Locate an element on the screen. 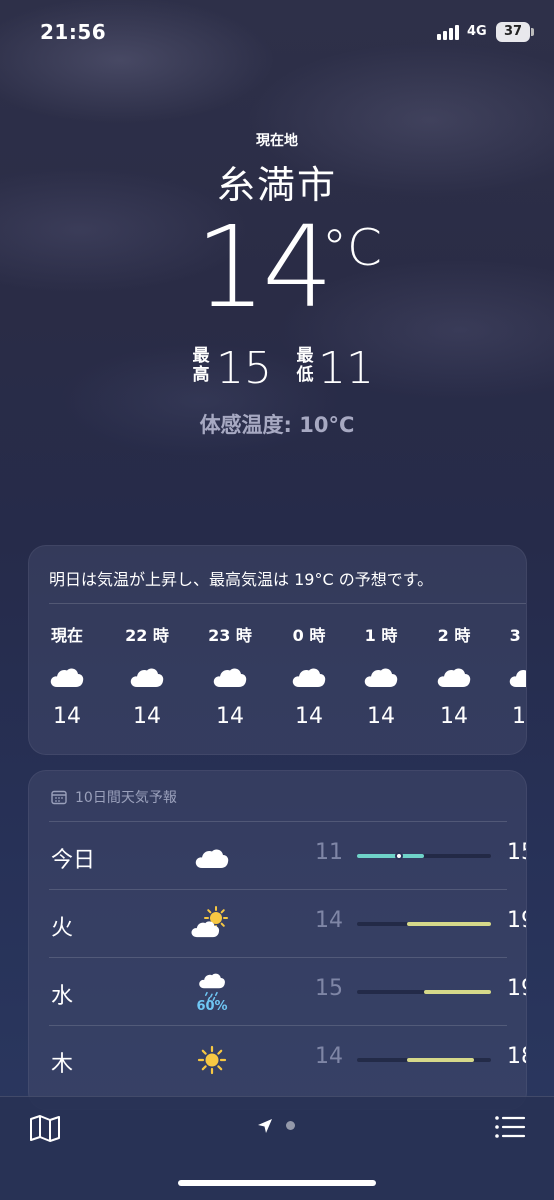 The width and height of the screenshot is (554, 1200). sun-icon is located at coordinates (212, 1060).